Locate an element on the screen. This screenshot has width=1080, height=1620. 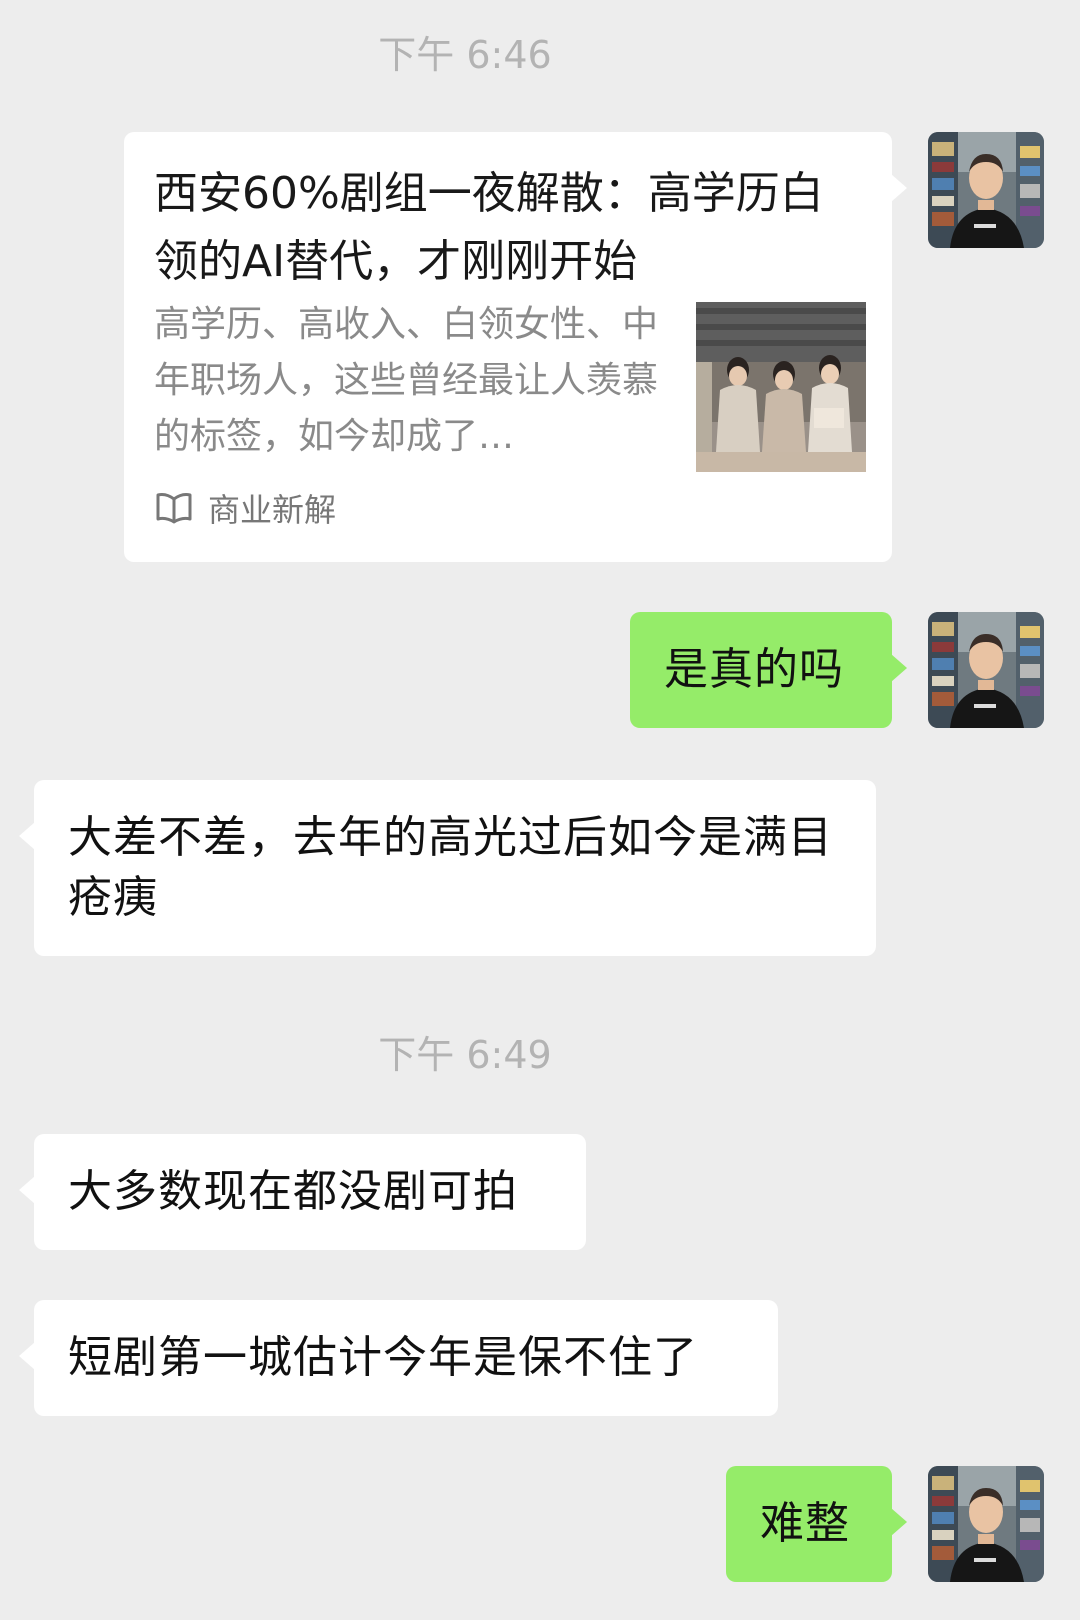
message-bubble-other: 大差不差，去年的高光过后如今是满目疮痍 is located at coordinates (447, 868).